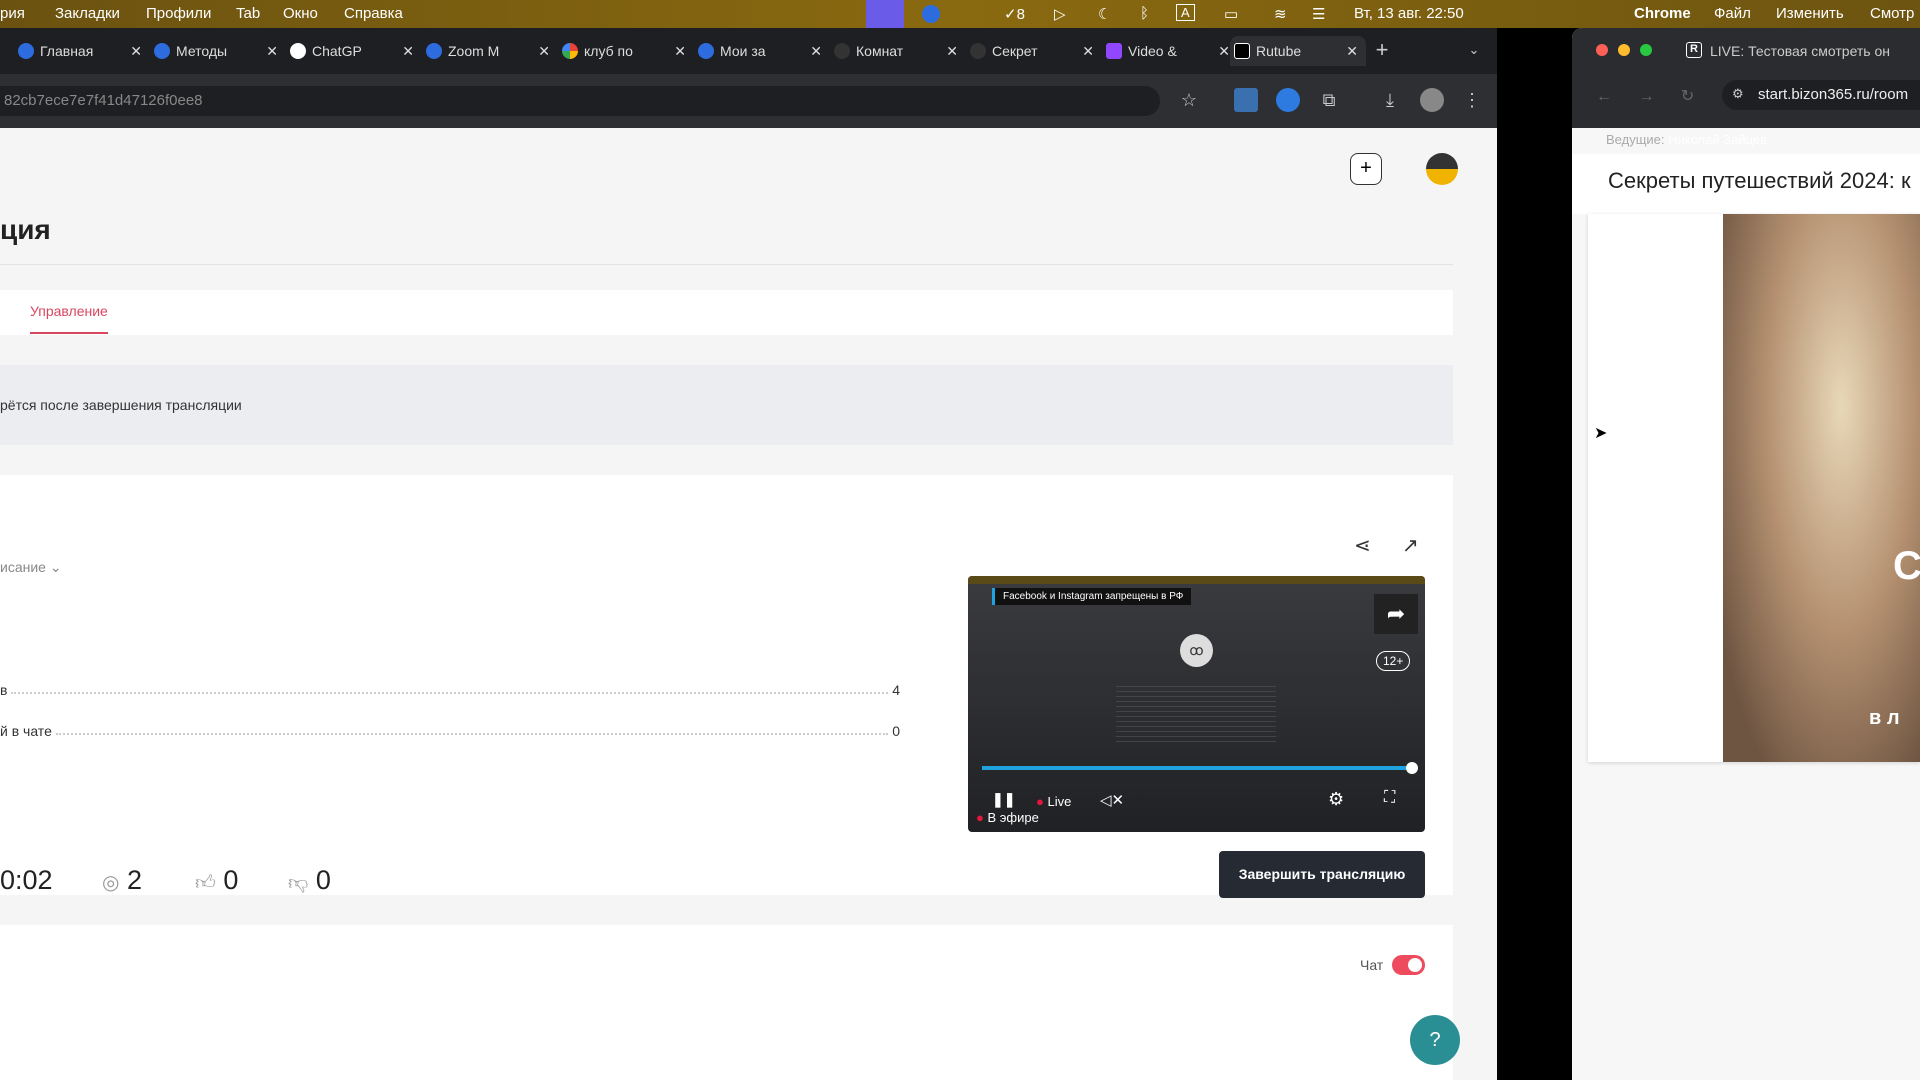 The image size is (1920, 1080). What do you see at coordinates (580, 101) in the screenshot?
I see `address-bar: 82cb7ece7e7f41d47126f0ee8` at bounding box center [580, 101].